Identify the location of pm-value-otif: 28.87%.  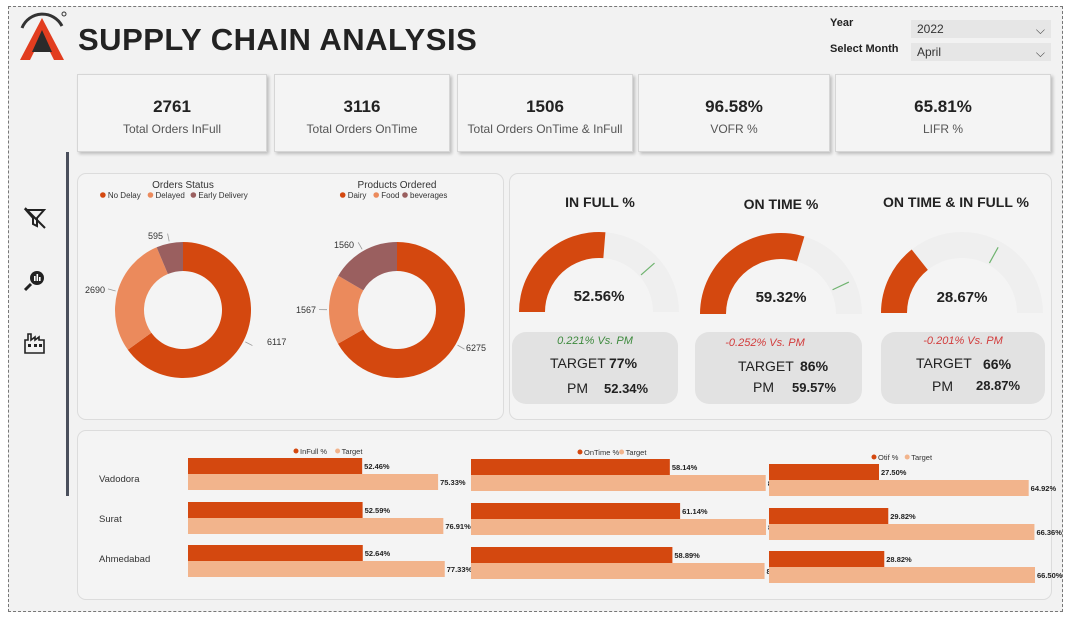
(998, 385).